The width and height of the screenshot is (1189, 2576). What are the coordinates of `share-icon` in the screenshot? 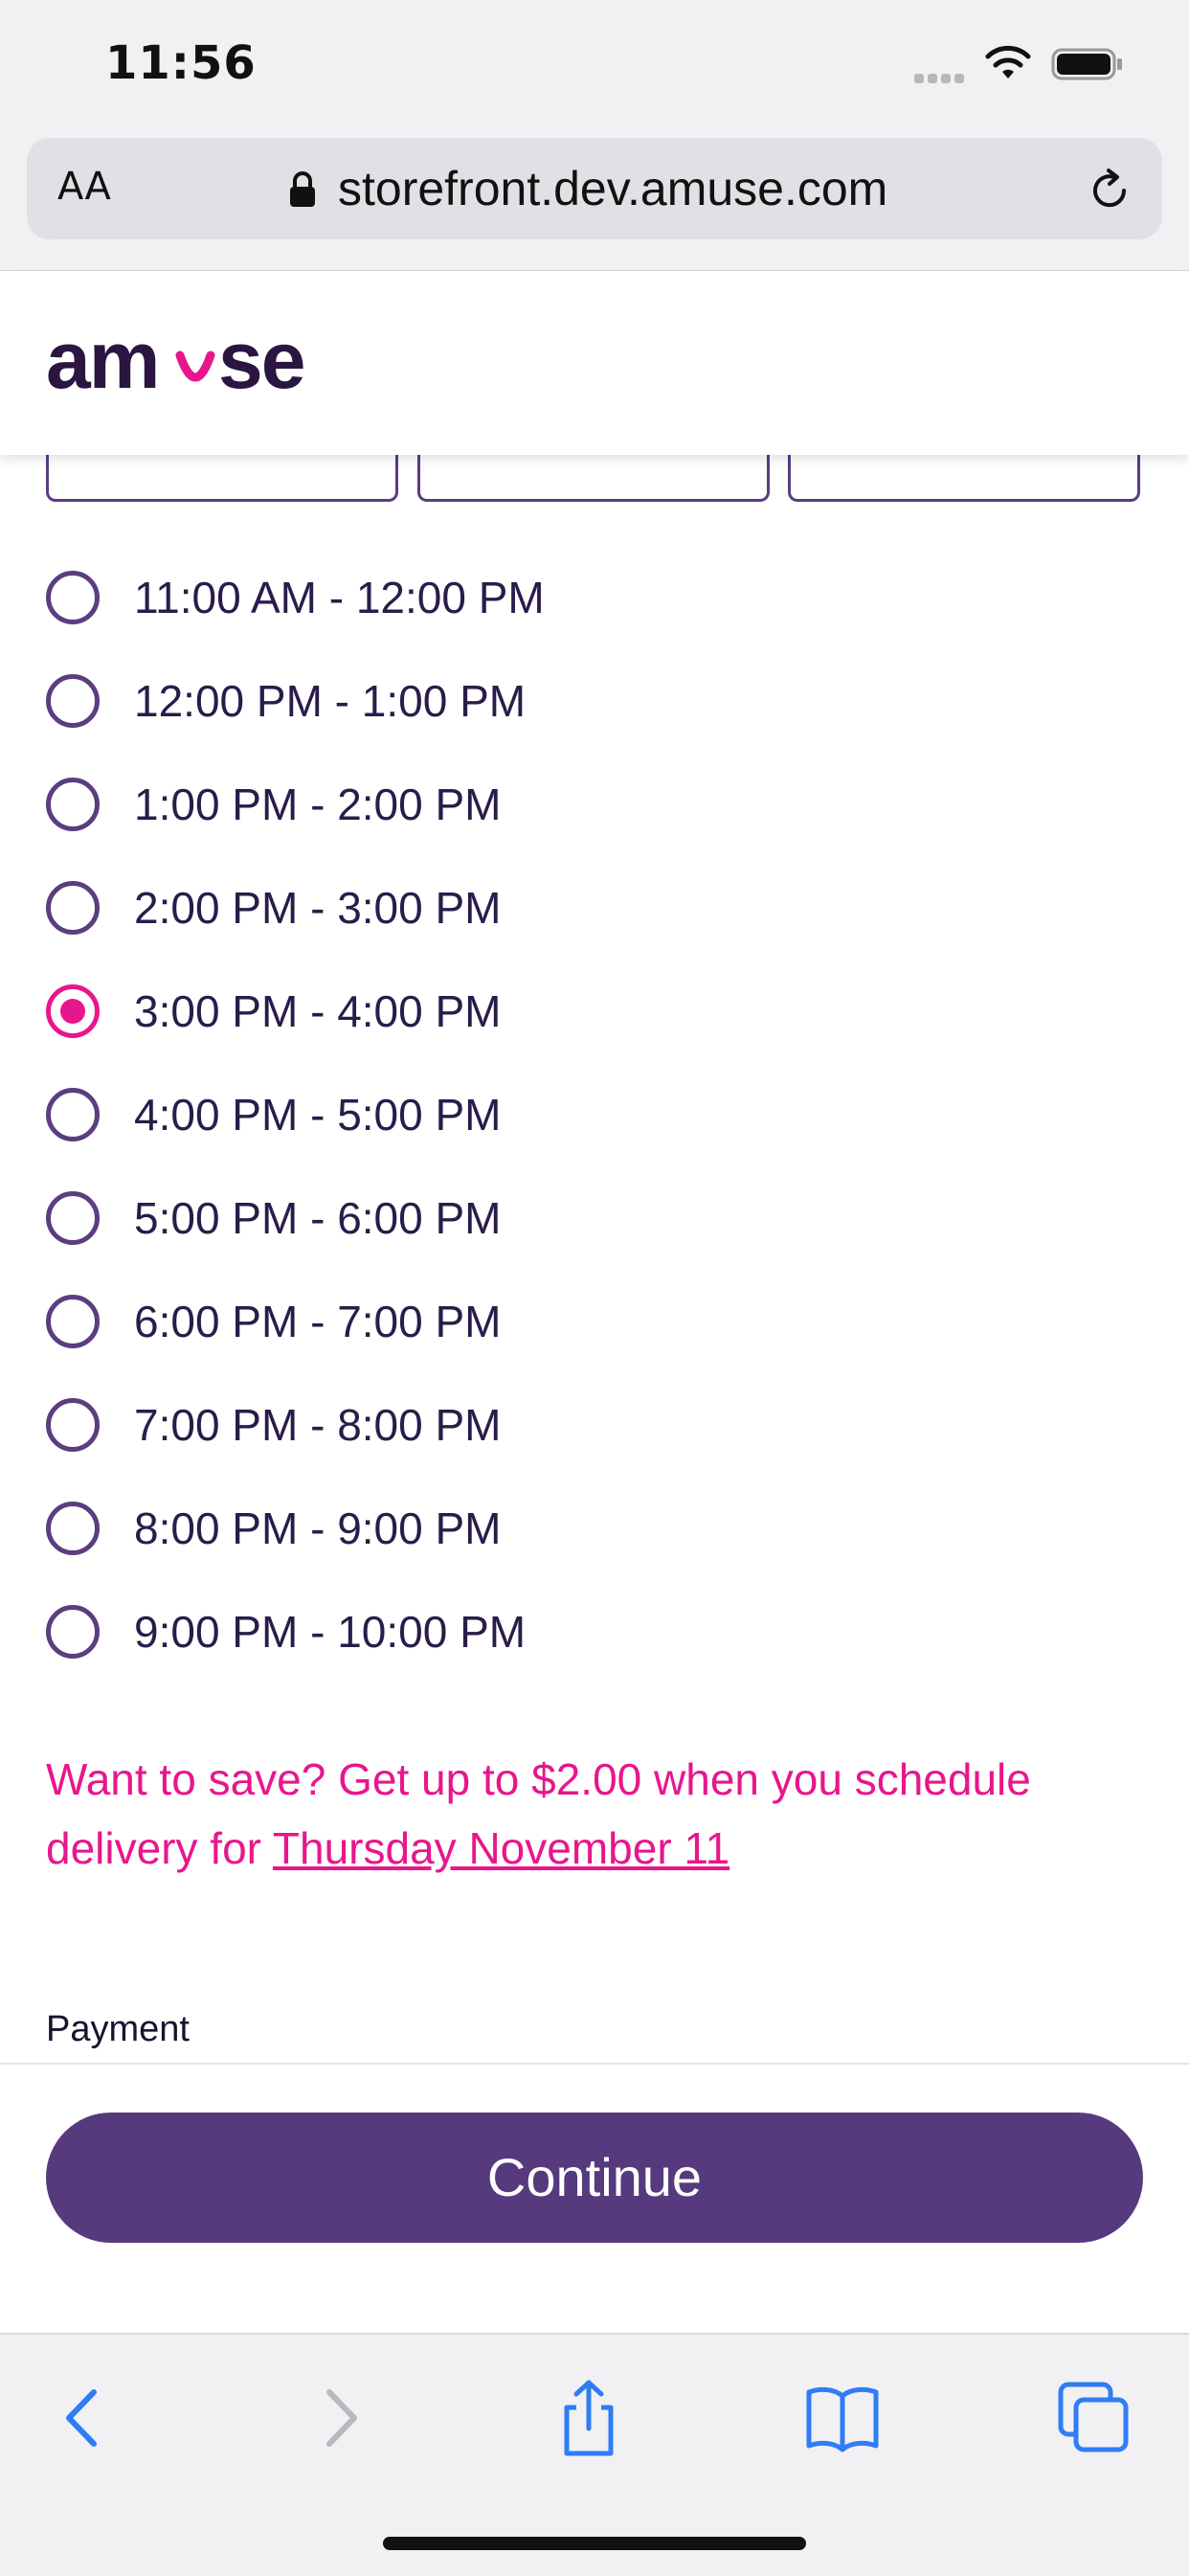 It's located at (589, 2418).